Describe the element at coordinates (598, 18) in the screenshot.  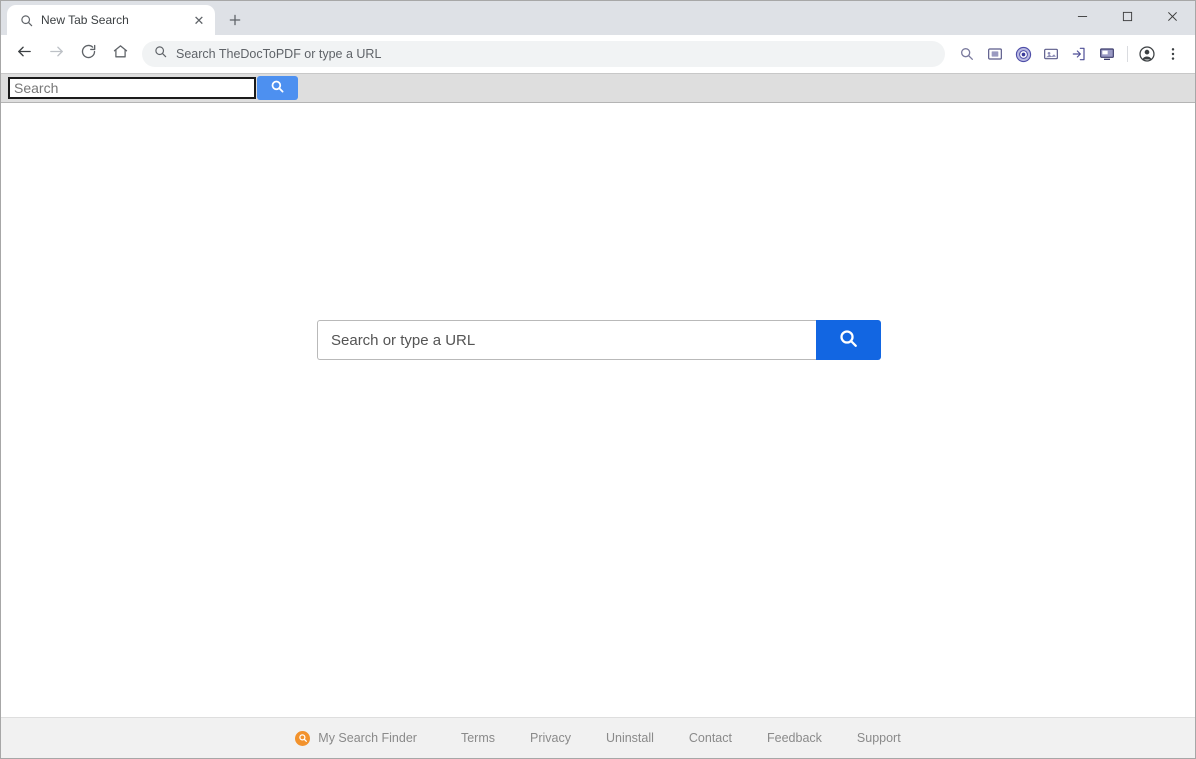
I see `tab-strip: New Tab Search ✕` at that location.